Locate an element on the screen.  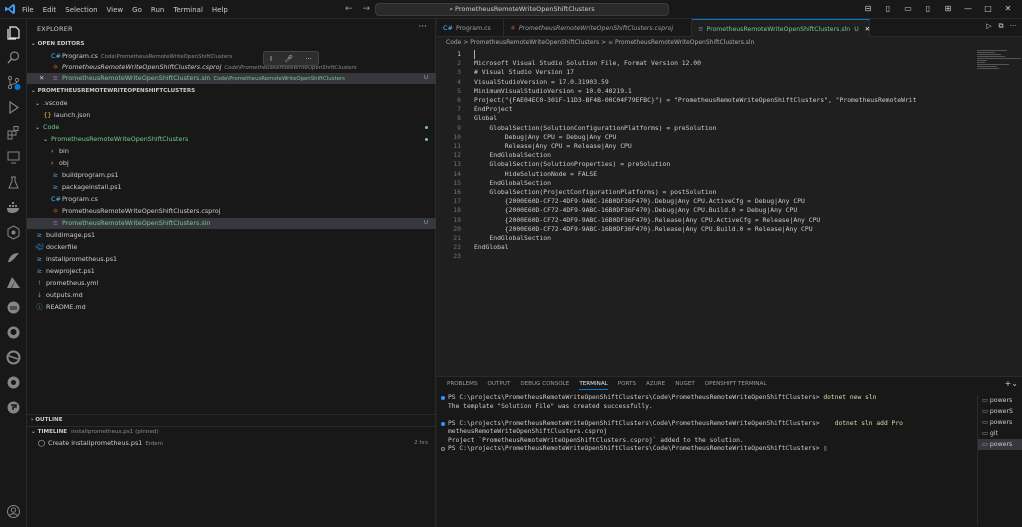
menu-edit: Edit is located at coordinates (50, 10).